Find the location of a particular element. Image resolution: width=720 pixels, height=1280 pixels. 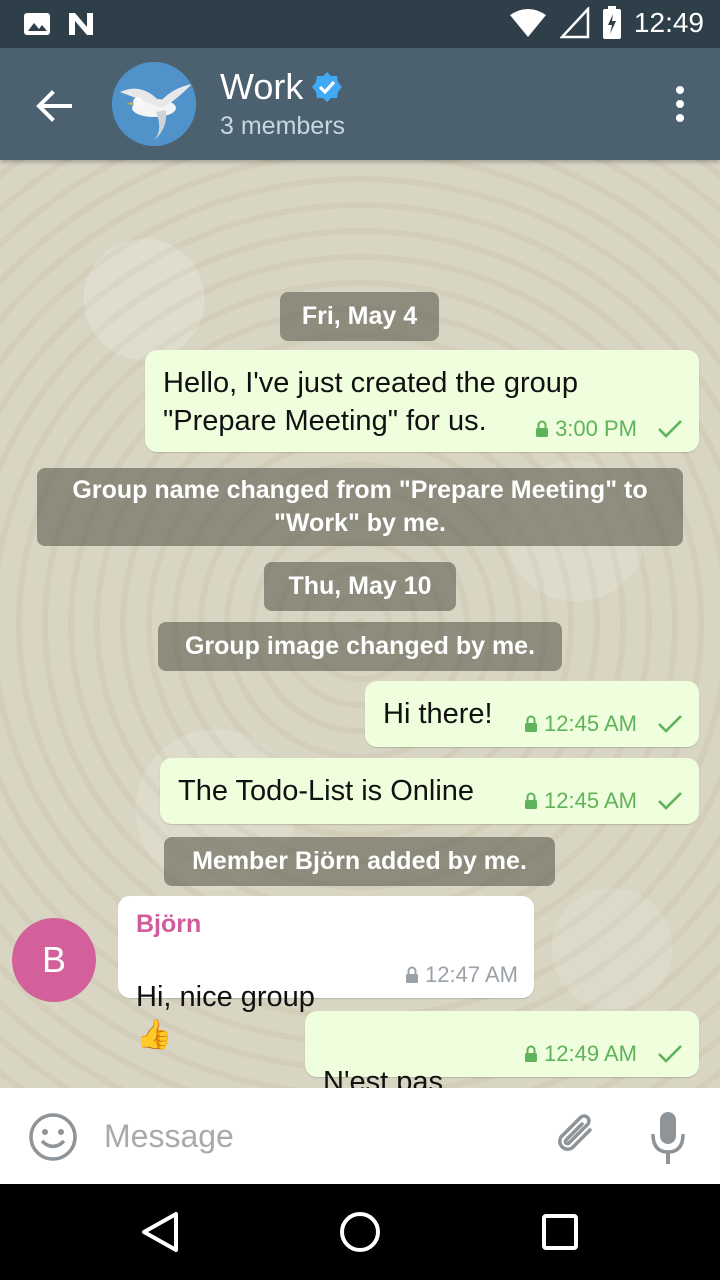

more-options-icon is located at coordinates (680, 104).